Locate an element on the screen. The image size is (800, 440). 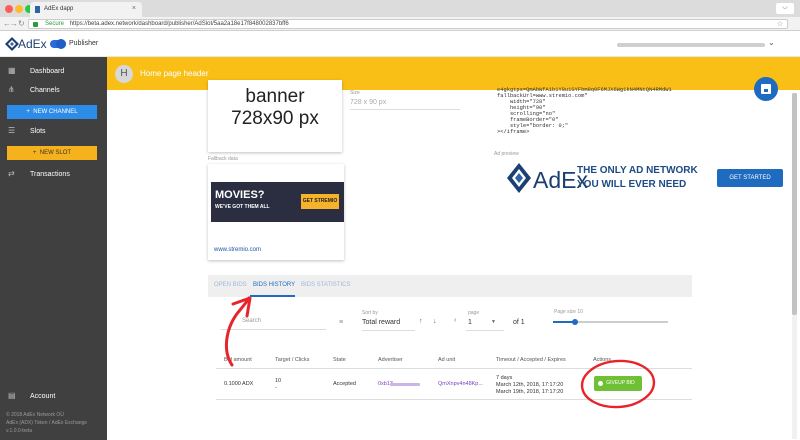
new-slot-button: + NEW SLOT is located at coordinates (52, 153).